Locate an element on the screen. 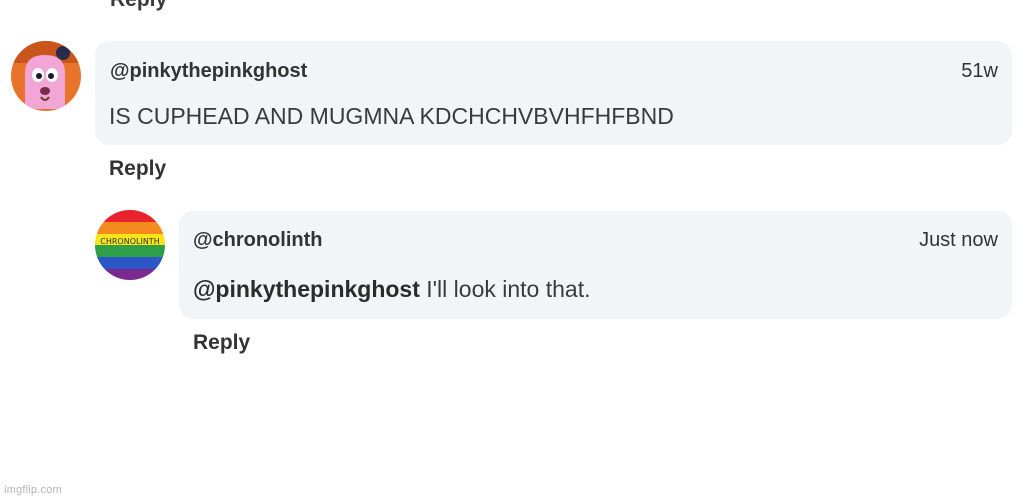  comment-text: IS CUPHEAD AND MUGMNA KDCHCHVBVHFHFBND is located at coordinates (391, 116).